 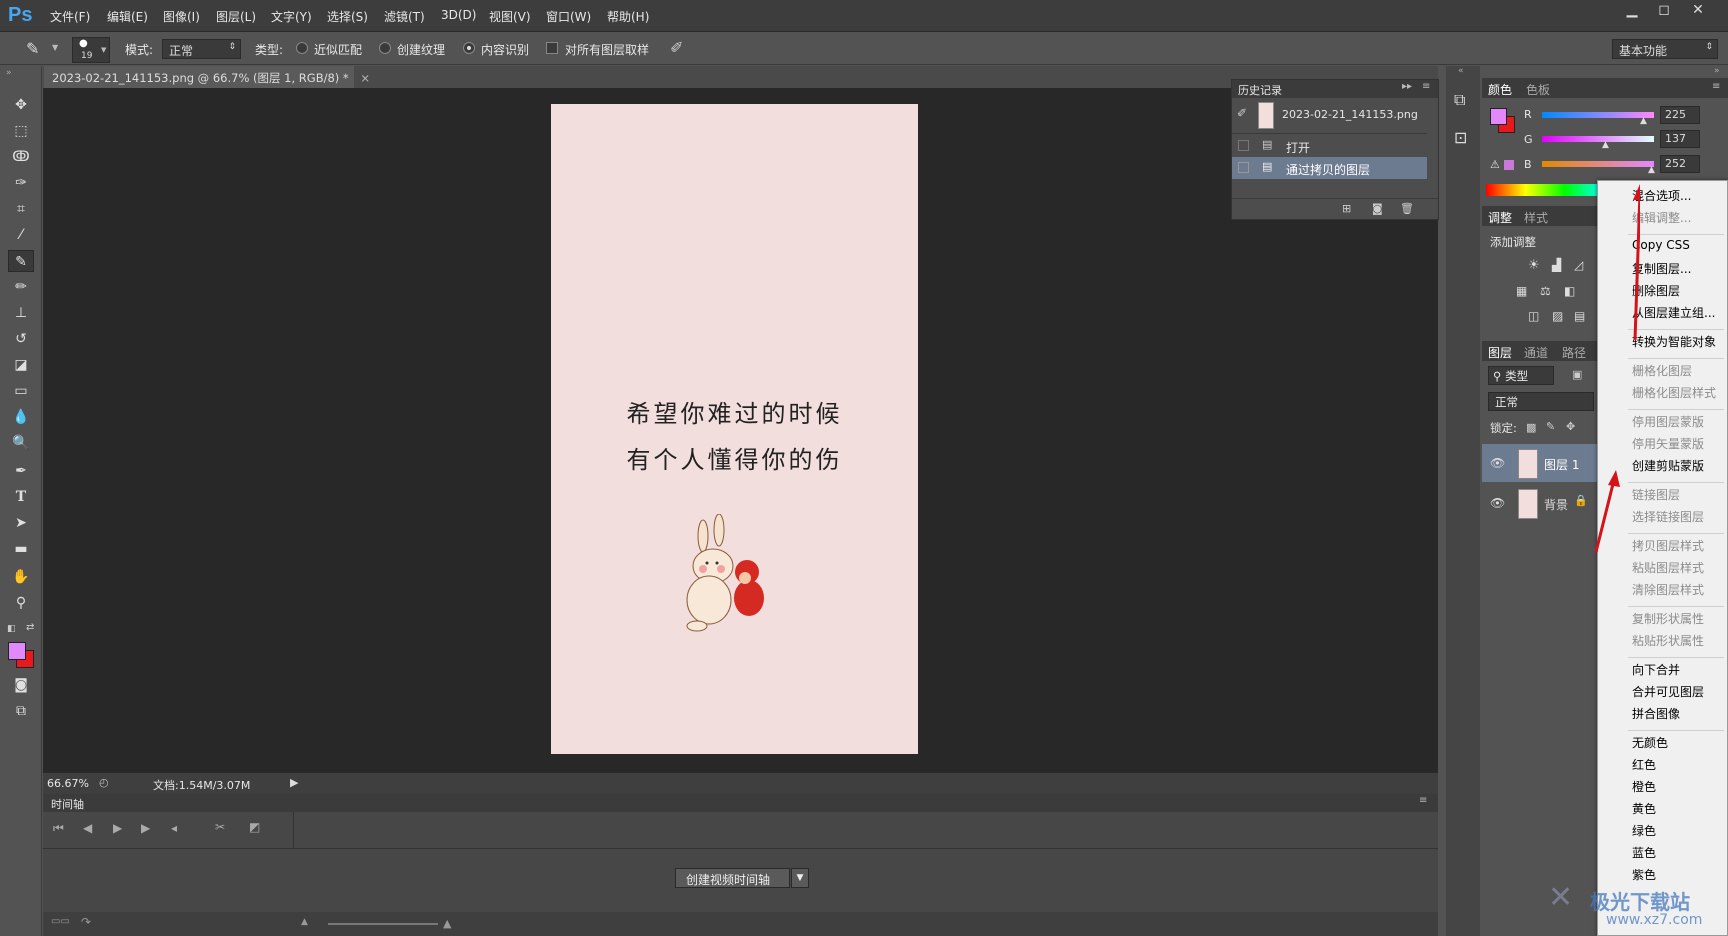 I want to click on context-menu-item: 红色, so click(x=1644, y=764).